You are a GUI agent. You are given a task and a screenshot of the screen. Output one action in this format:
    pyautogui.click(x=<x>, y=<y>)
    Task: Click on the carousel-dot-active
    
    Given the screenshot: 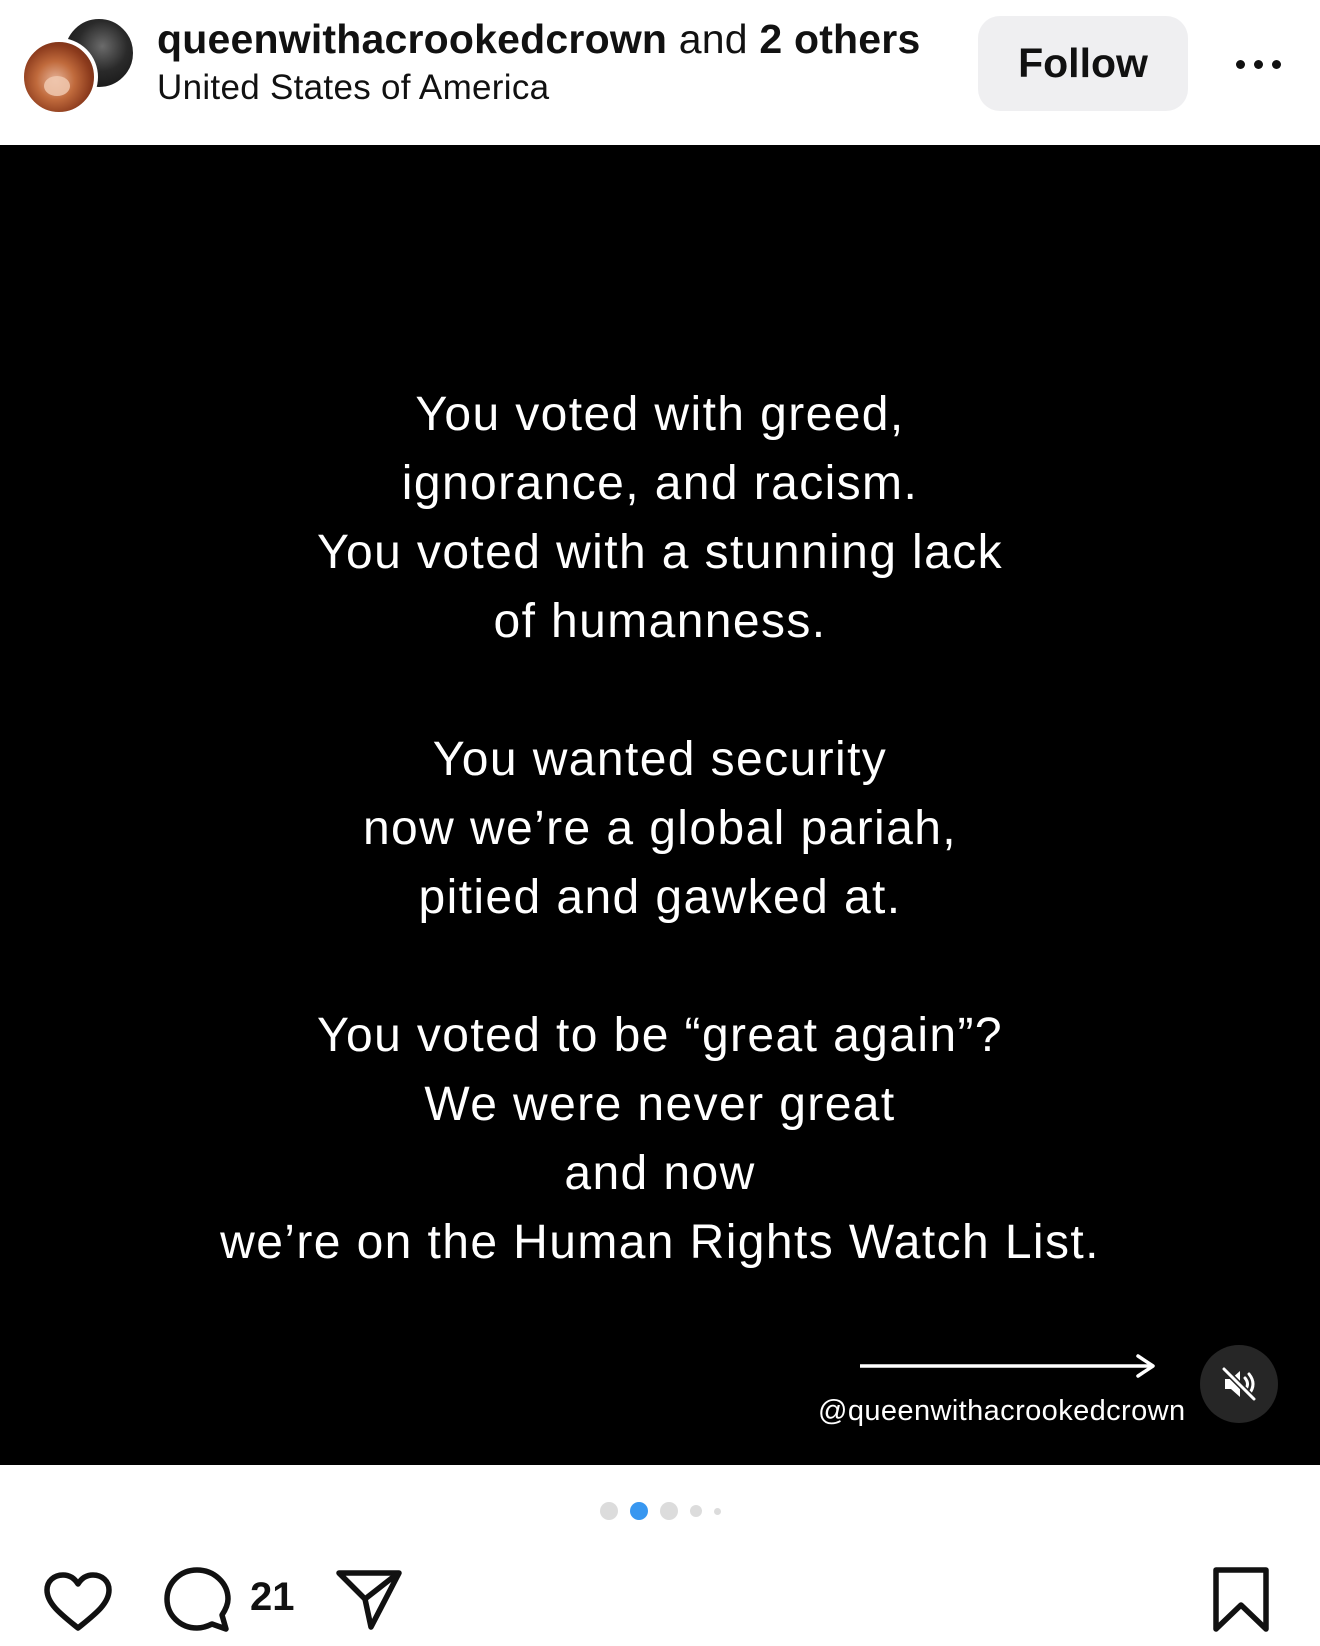 What is the action you would take?
    pyautogui.click(x=638, y=1511)
    